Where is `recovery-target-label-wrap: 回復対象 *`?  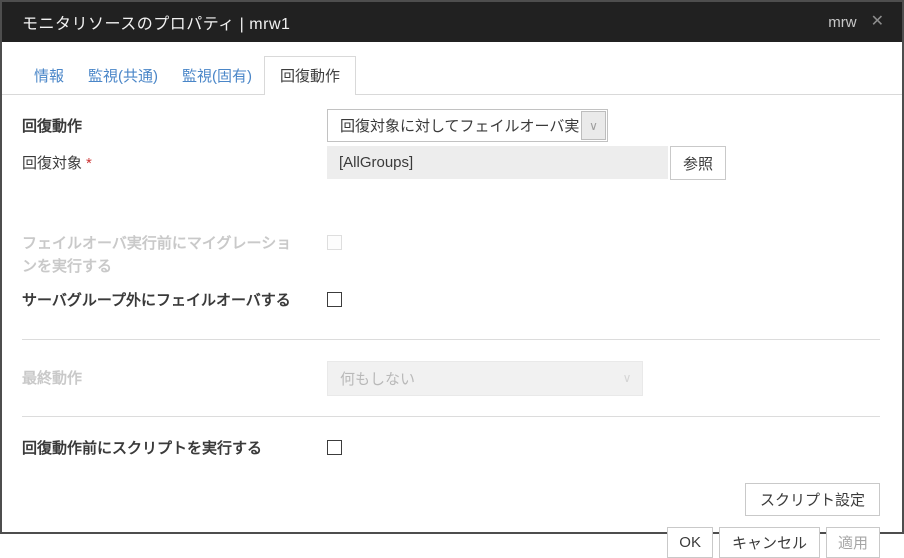
recovery-target-label-wrap: 回復対象 * is located at coordinates (174, 161).